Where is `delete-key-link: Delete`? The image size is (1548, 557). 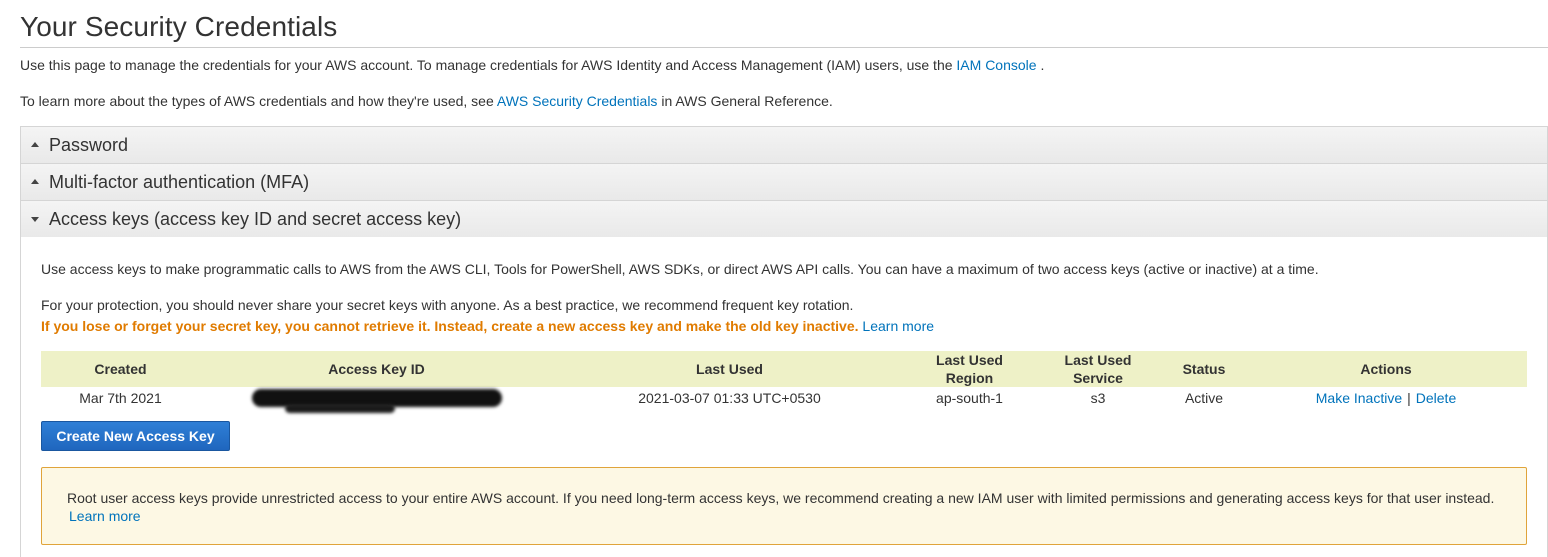
delete-key-link: Delete is located at coordinates (1436, 398).